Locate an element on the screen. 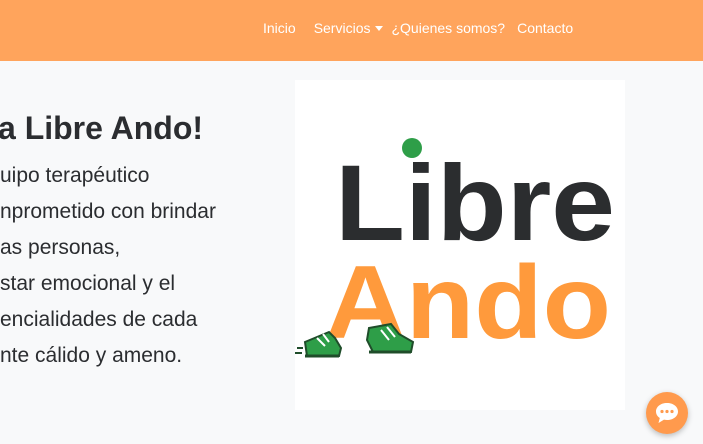 This screenshot has width=703, height=444. hero-line: nprometido con brindar is located at coordinates (108, 211).